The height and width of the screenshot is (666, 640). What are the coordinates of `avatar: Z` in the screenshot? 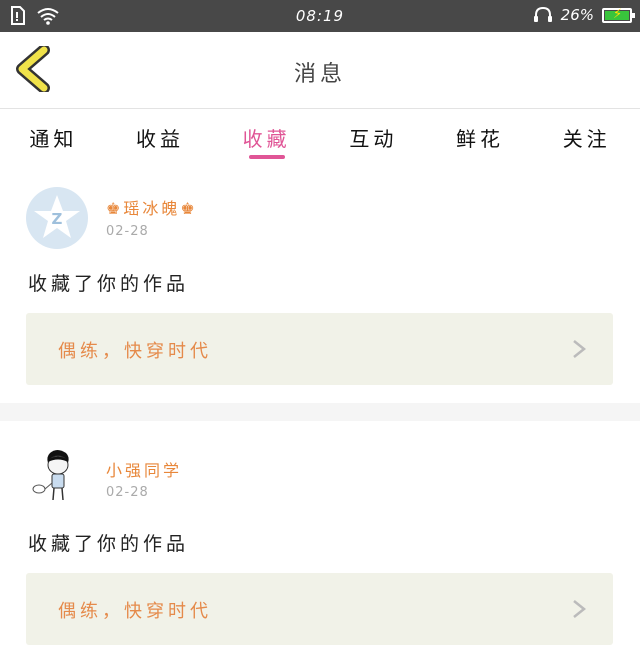 It's located at (57, 218).